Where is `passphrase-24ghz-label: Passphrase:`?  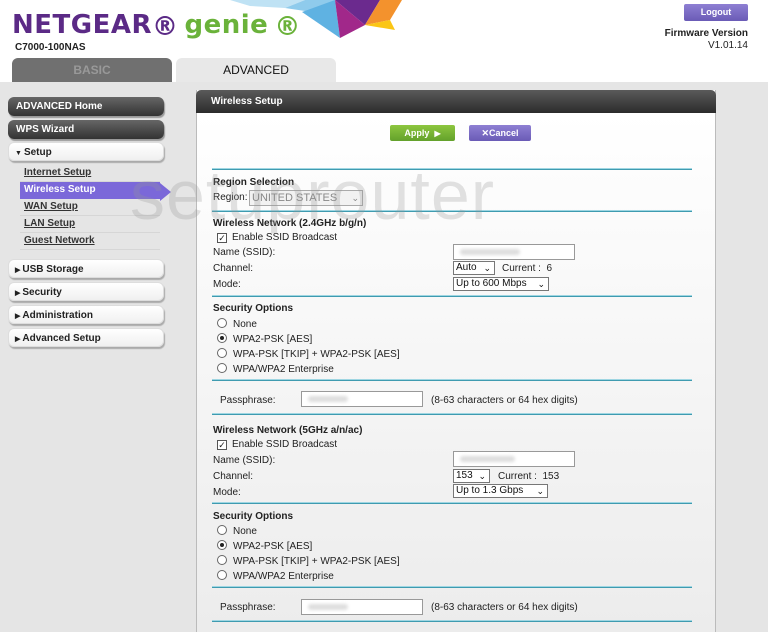 passphrase-24ghz-label: Passphrase: is located at coordinates (248, 400).